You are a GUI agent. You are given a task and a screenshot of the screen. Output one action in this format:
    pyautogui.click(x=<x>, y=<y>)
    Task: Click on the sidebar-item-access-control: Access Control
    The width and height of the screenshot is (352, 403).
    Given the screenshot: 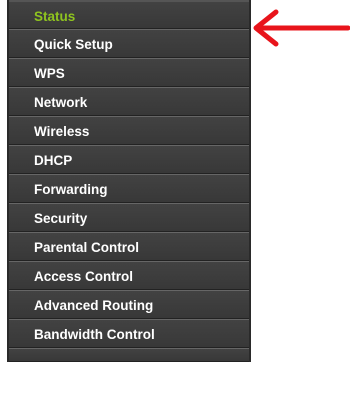 What is the action you would take?
    pyautogui.click(x=129, y=275)
    